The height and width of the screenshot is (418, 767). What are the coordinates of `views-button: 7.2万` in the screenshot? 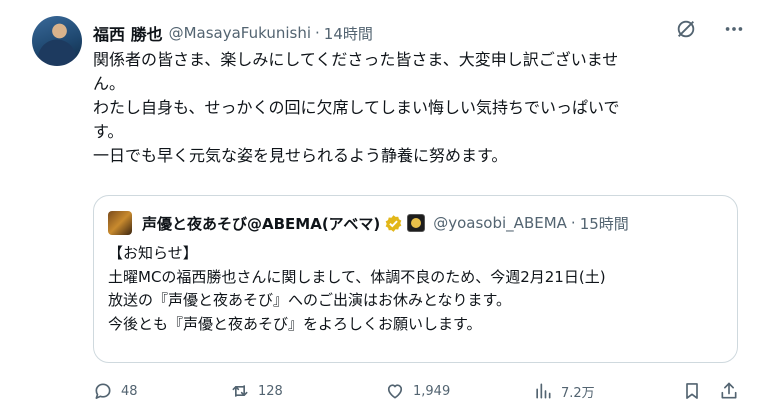 It's located at (564, 391).